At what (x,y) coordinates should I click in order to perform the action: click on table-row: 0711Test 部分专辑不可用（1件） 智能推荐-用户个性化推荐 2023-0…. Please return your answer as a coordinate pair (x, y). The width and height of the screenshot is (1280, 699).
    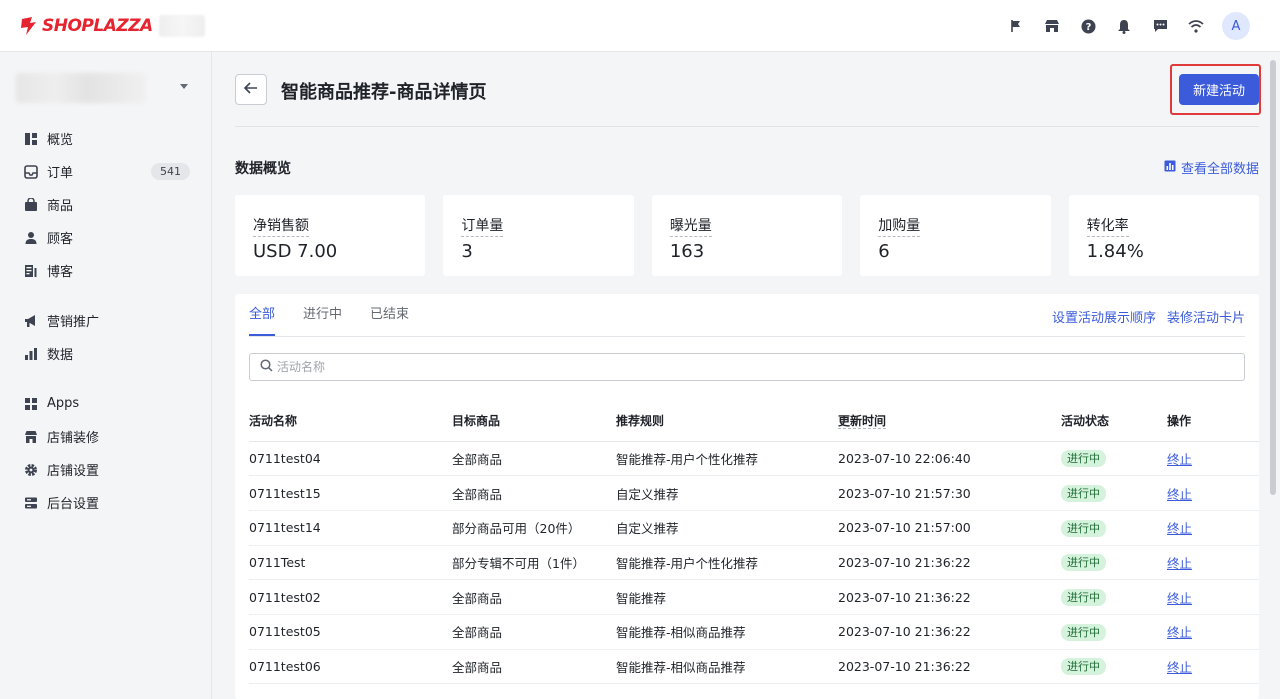
    Looking at the image, I should click on (754, 563).